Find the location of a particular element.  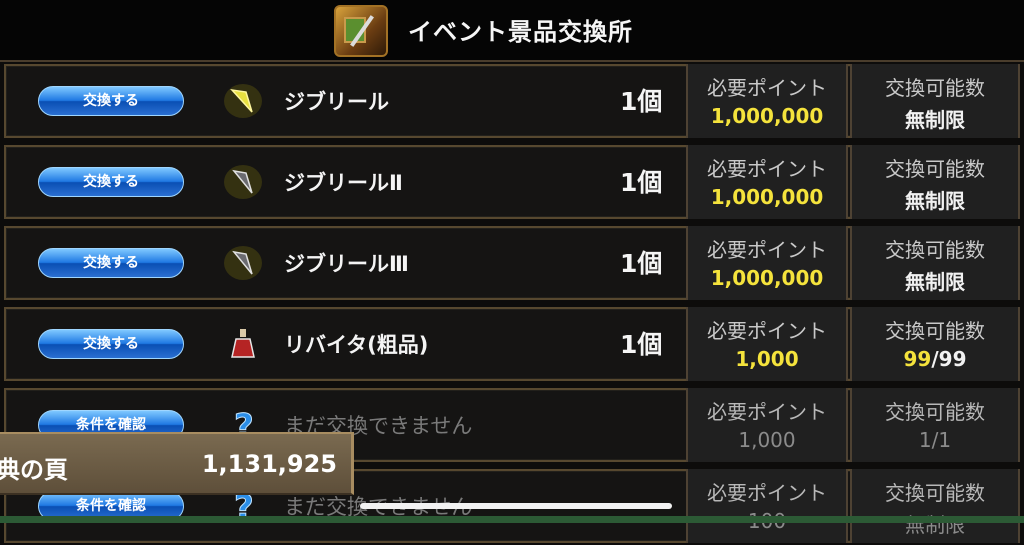

item-name: ジブリール is located at coordinates (336, 102).